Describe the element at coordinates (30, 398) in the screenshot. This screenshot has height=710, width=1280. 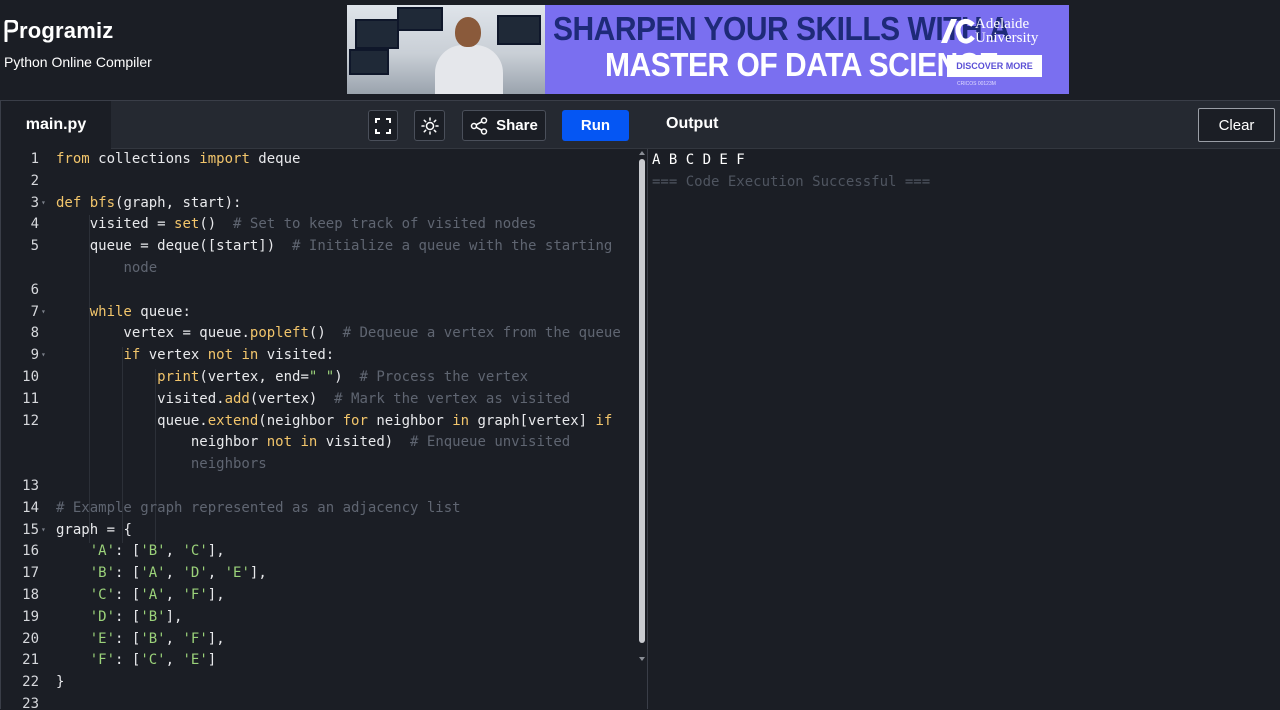
I see `line-number: 11` at that location.